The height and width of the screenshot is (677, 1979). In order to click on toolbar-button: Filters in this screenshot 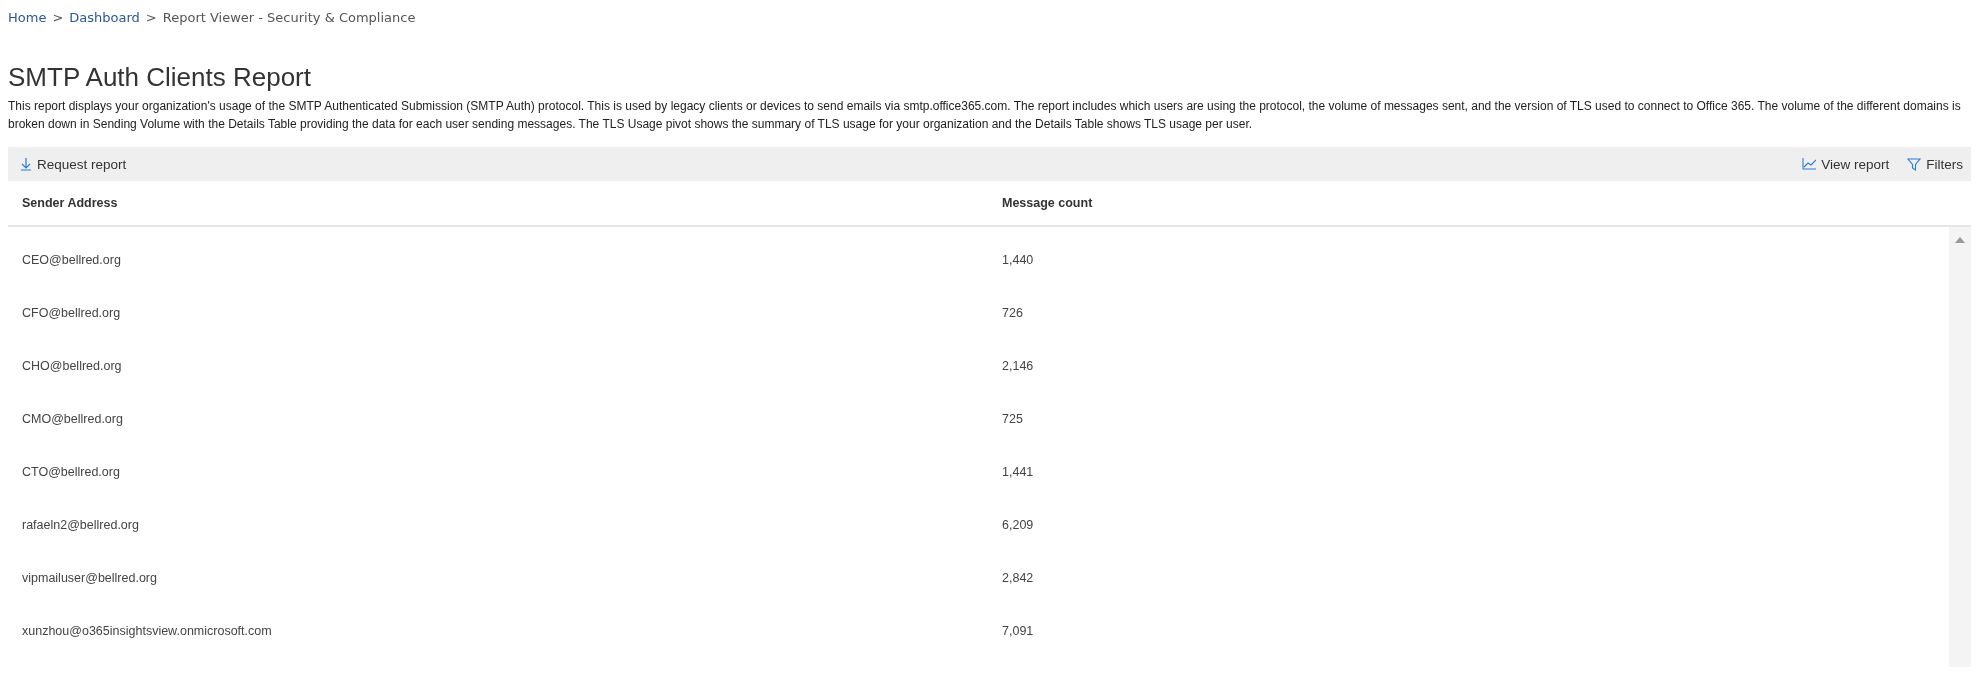, I will do `click(1935, 164)`.